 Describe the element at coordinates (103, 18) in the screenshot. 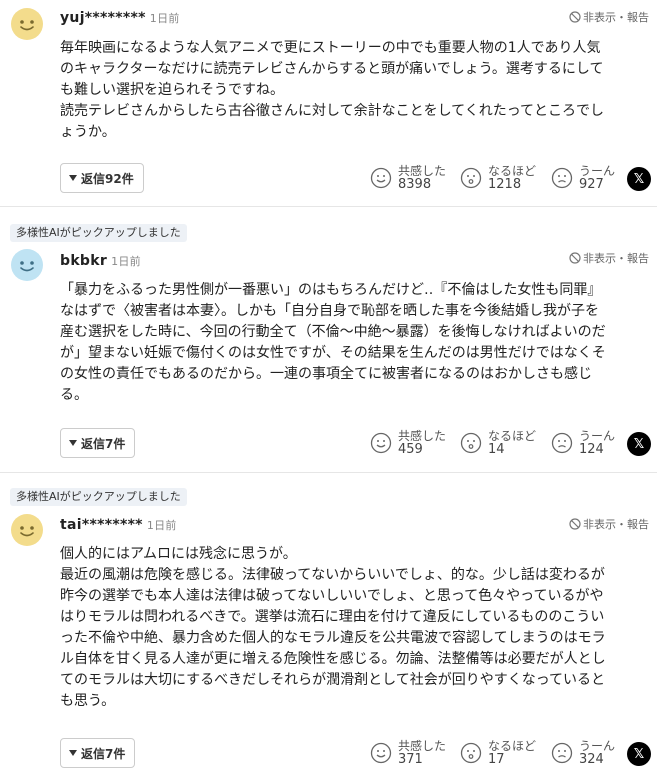

I see `username-text: yuj********` at that location.